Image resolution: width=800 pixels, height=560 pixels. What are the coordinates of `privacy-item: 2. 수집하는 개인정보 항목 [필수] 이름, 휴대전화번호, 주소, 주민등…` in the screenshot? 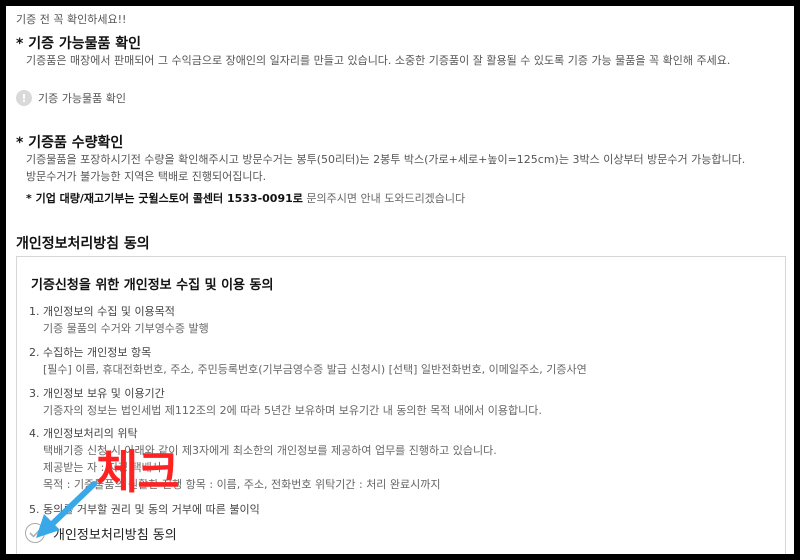 It's located at (308, 361).